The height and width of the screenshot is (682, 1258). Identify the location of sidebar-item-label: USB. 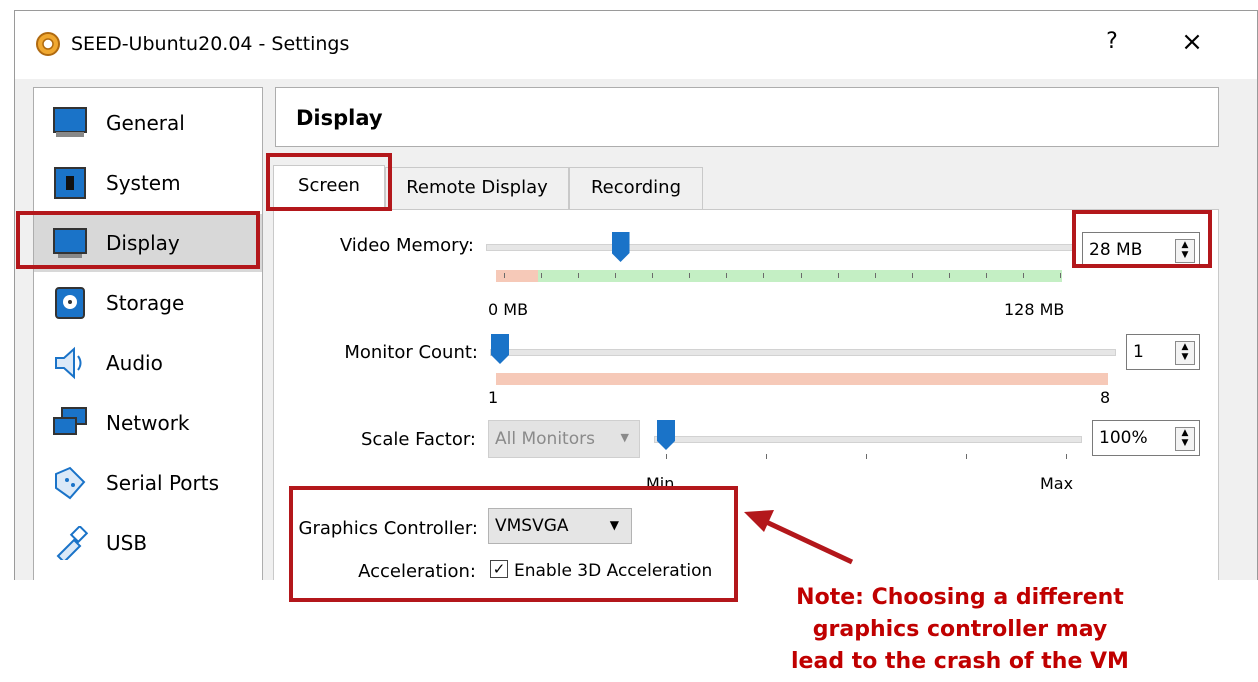
(127, 543).